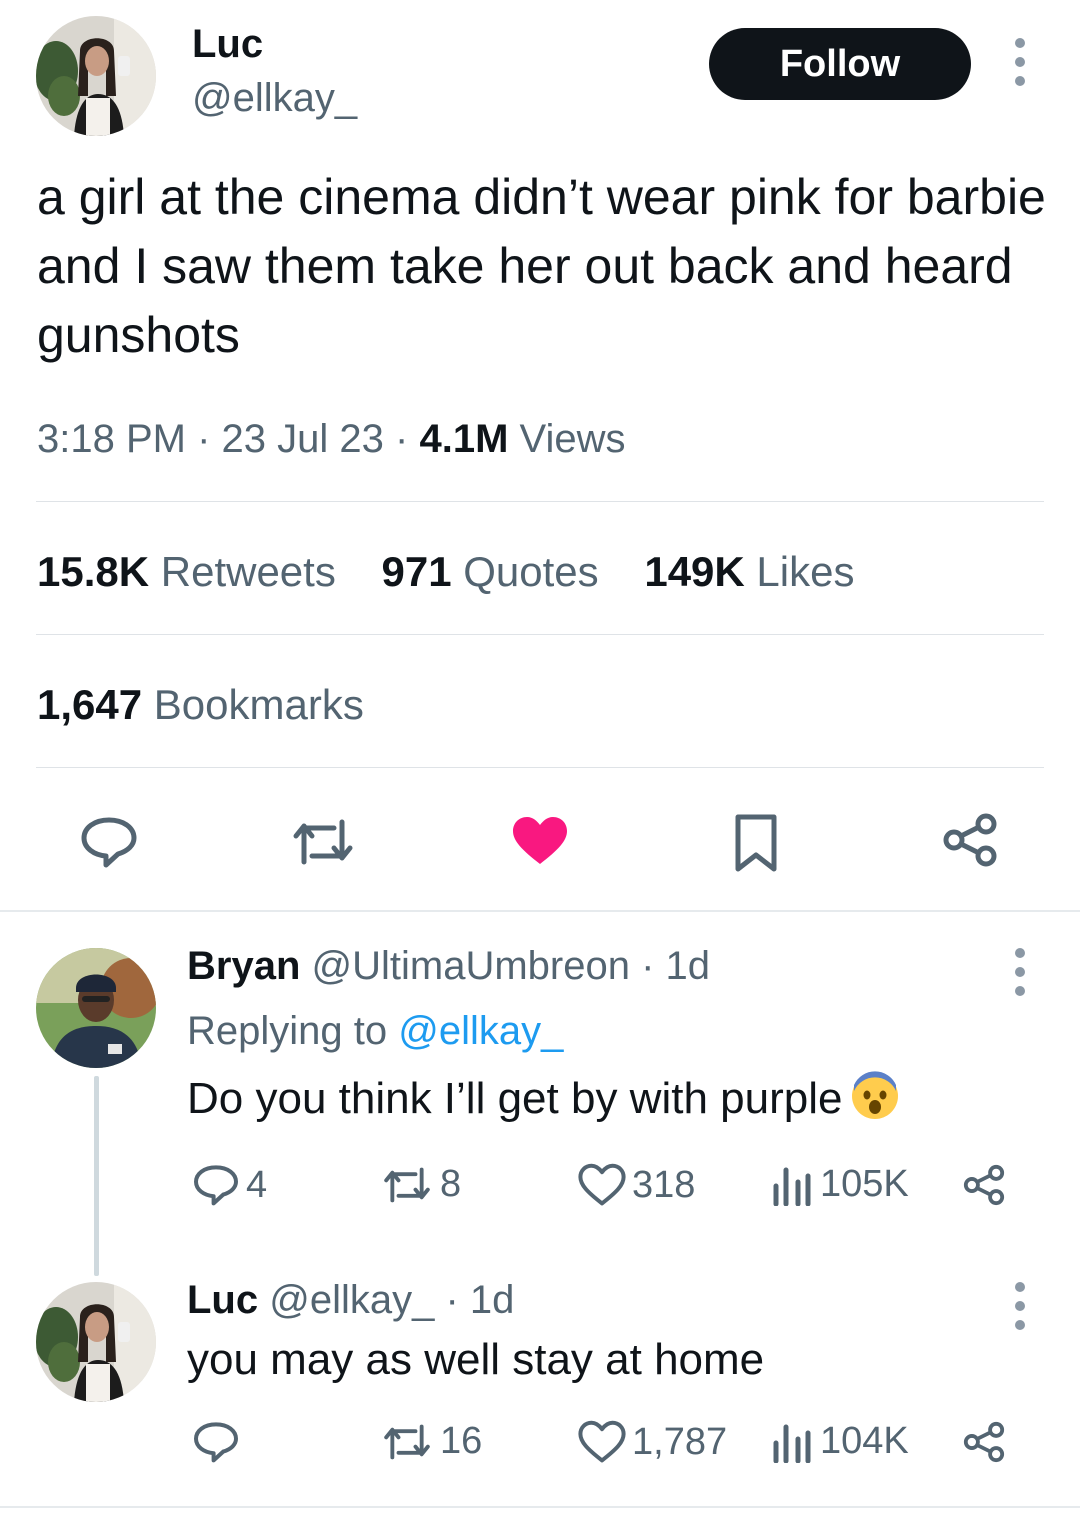 The height and width of the screenshot is (1525, 1080). What do you see at coordinates (875, 1095) in the screenshot?
I see `fearful-face-emoji-icon` at bounding box center [875, 1095].